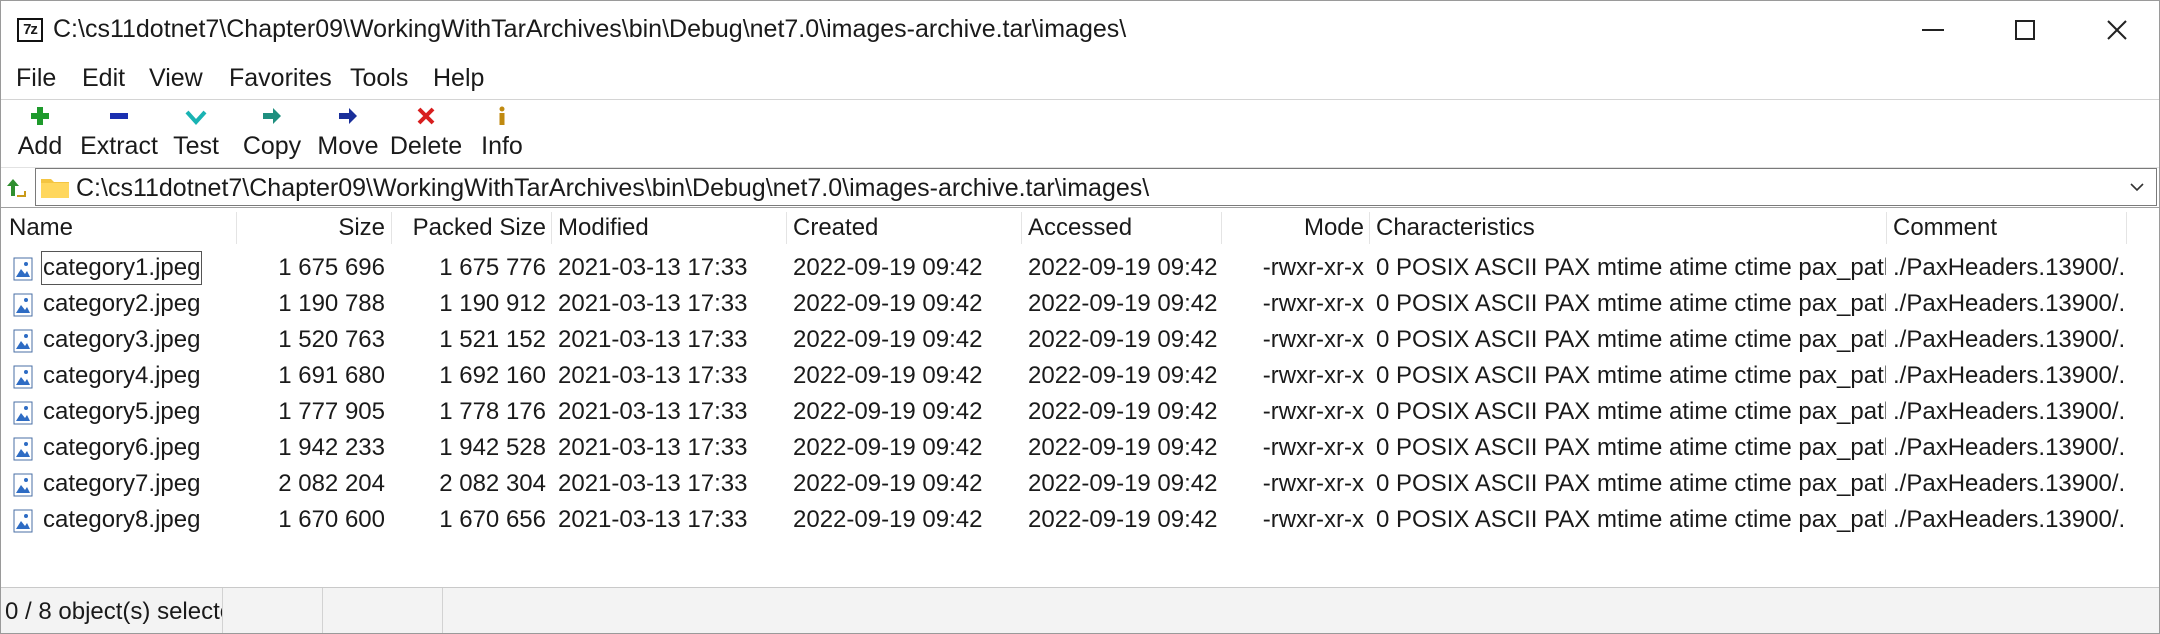 The image size is (2160, 634). Describe the element at coordinates (138, 448) in the screenshot. I see `file-name: category6.jpeg` at that location.